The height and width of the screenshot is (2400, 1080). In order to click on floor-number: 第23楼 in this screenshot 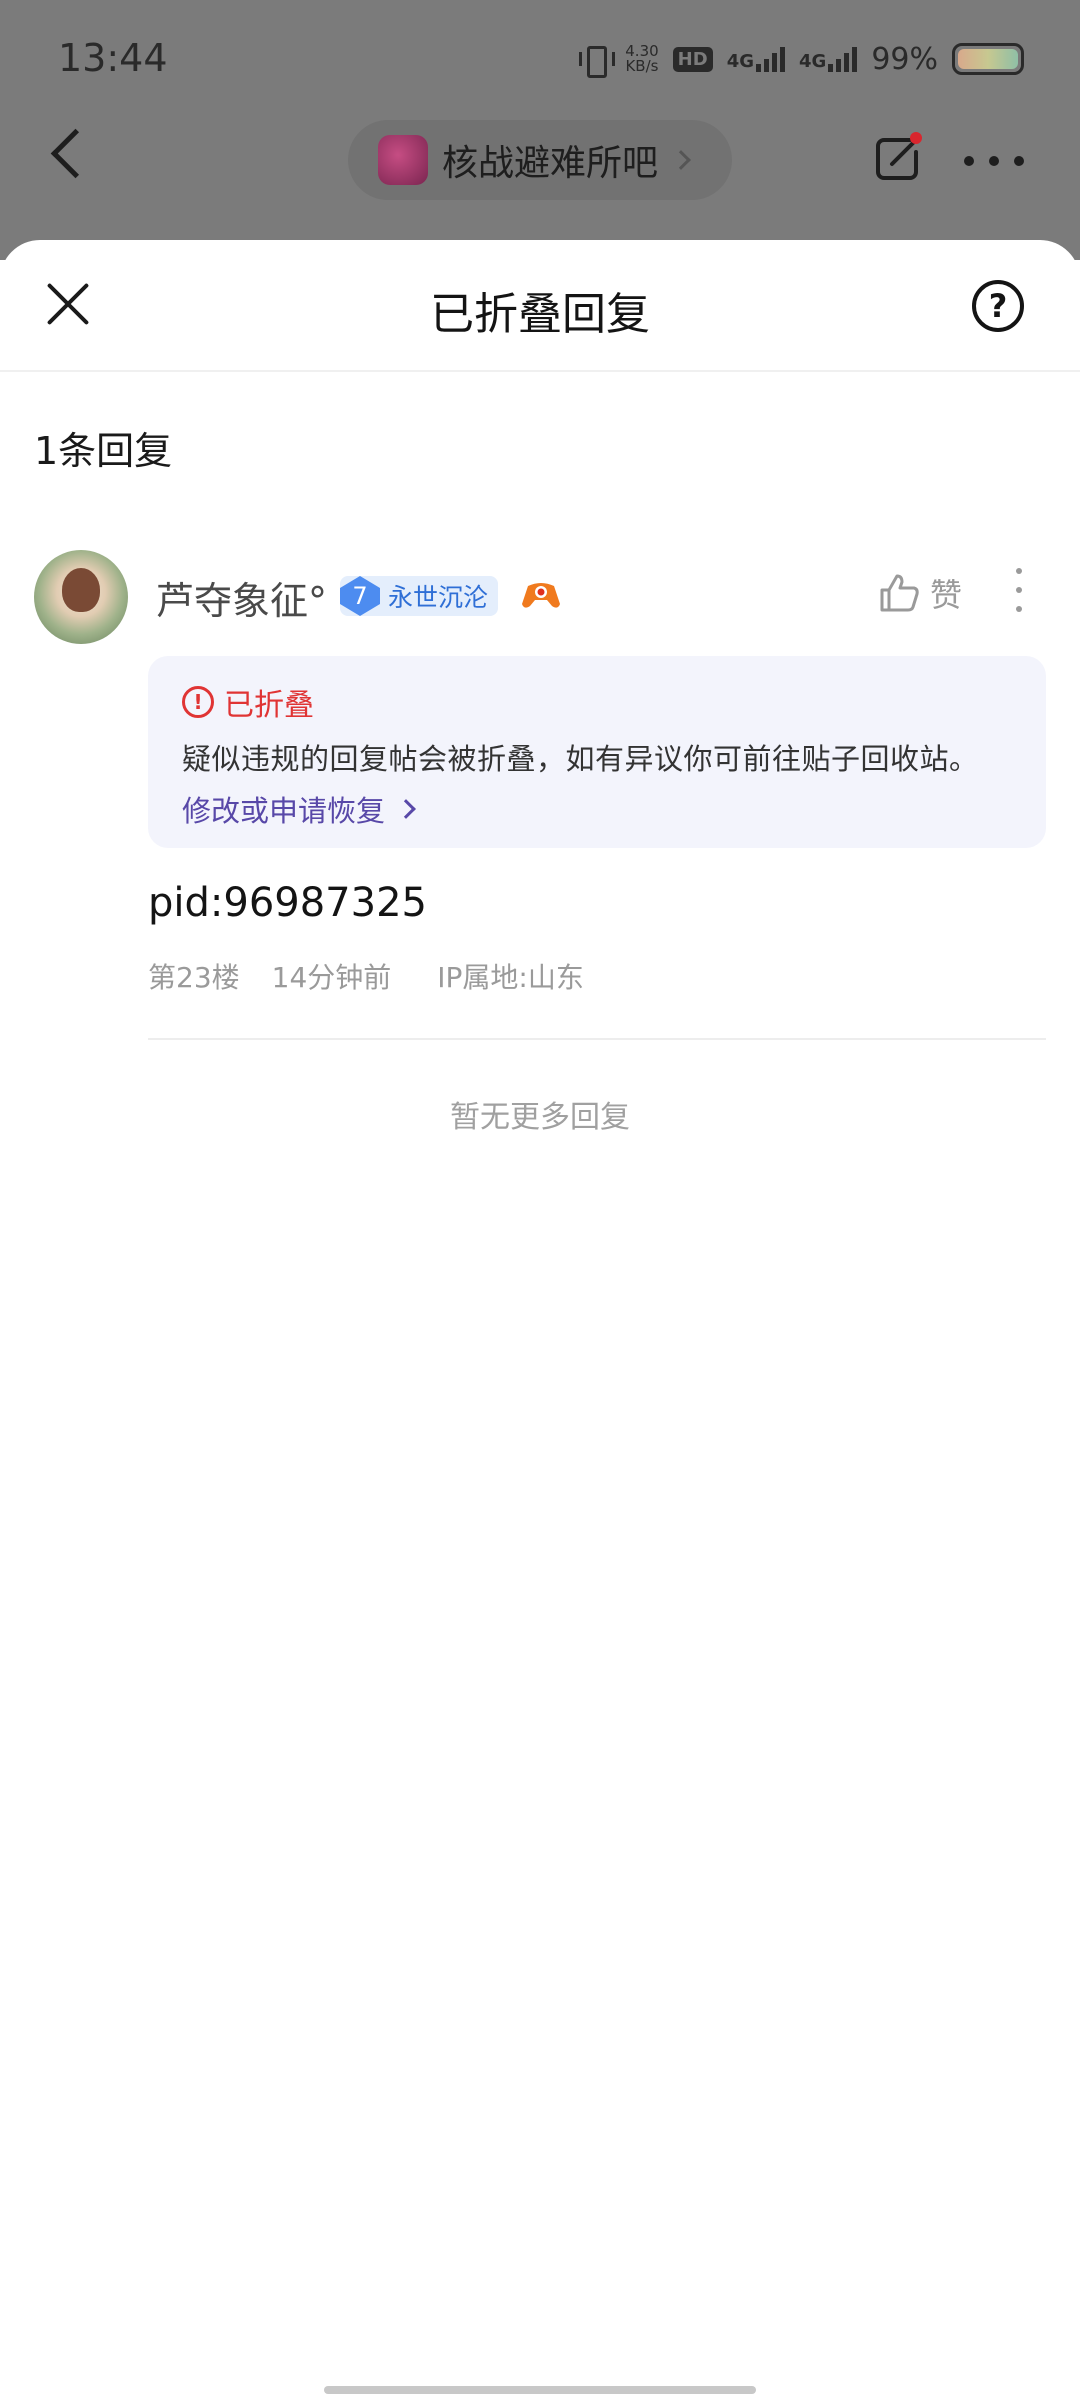, I will do `click(194, 977)`.